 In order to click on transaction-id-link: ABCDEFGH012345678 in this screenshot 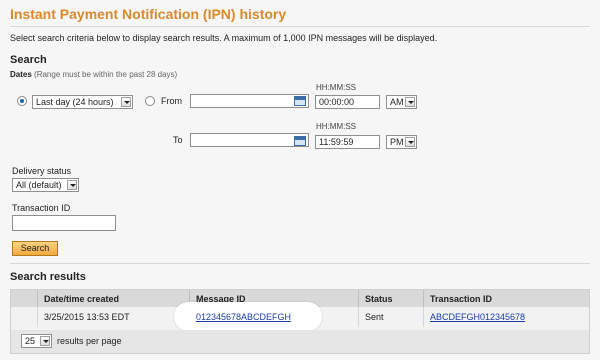, I will do `click(477, 317)`.